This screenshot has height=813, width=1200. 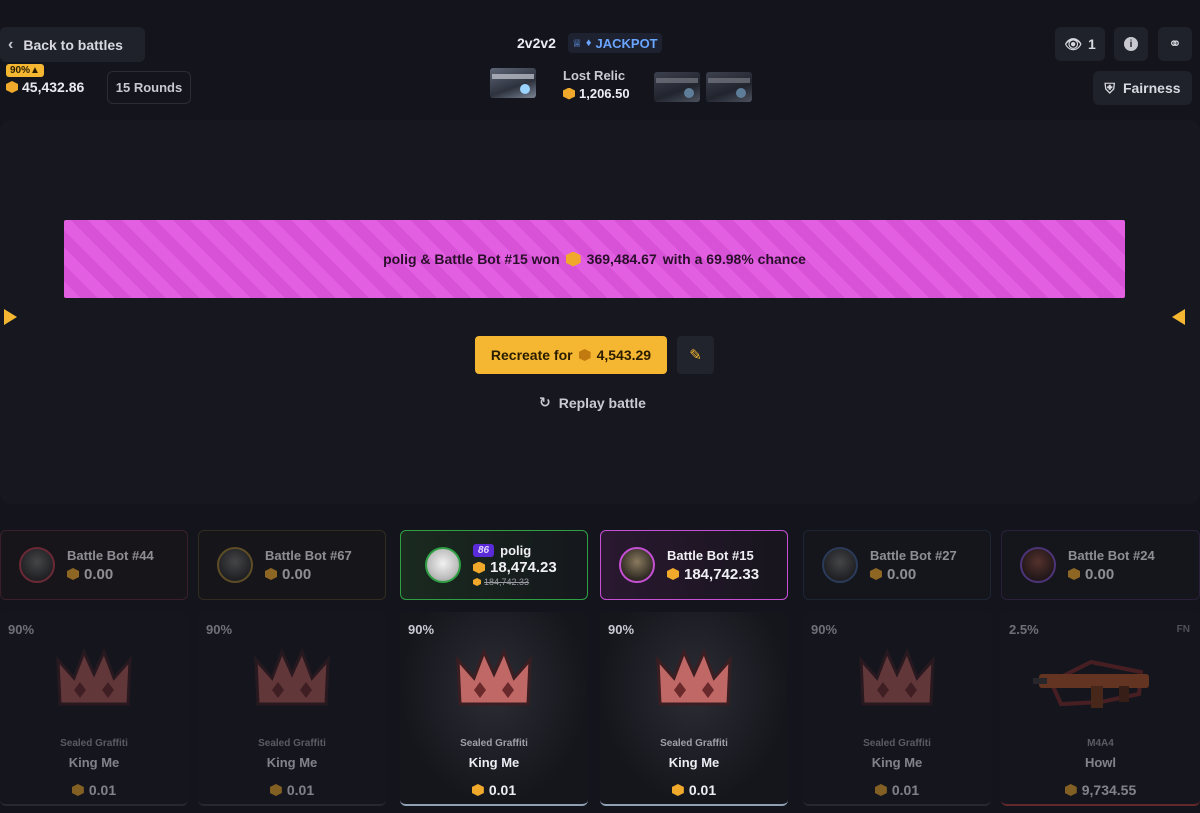 I want to click on fairness-button: ⛨ Fairness, so click(x=1142, y=88).